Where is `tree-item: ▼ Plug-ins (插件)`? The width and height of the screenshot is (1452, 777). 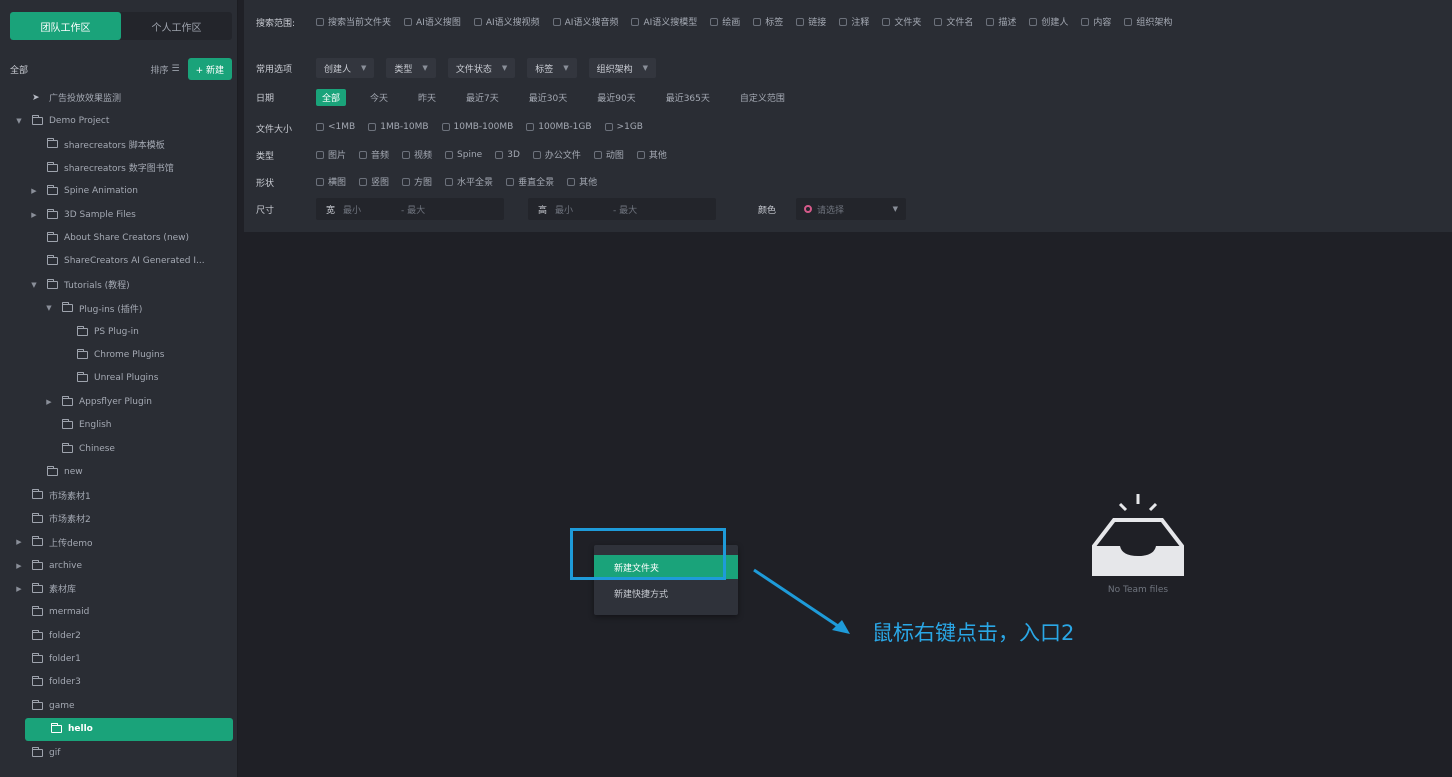
tree-item: ▼ Plug-ins (插件) is located at coordinates (119, 308).